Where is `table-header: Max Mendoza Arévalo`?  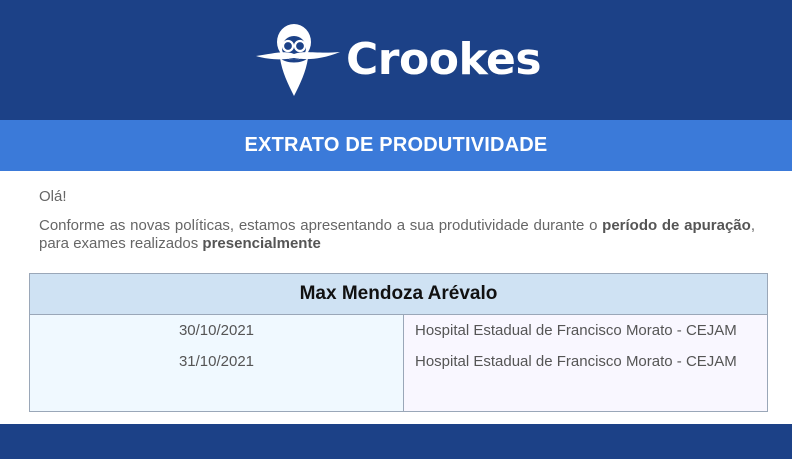 table-header: Max Mendoza Arévalo is located at coordinates (398, 294).